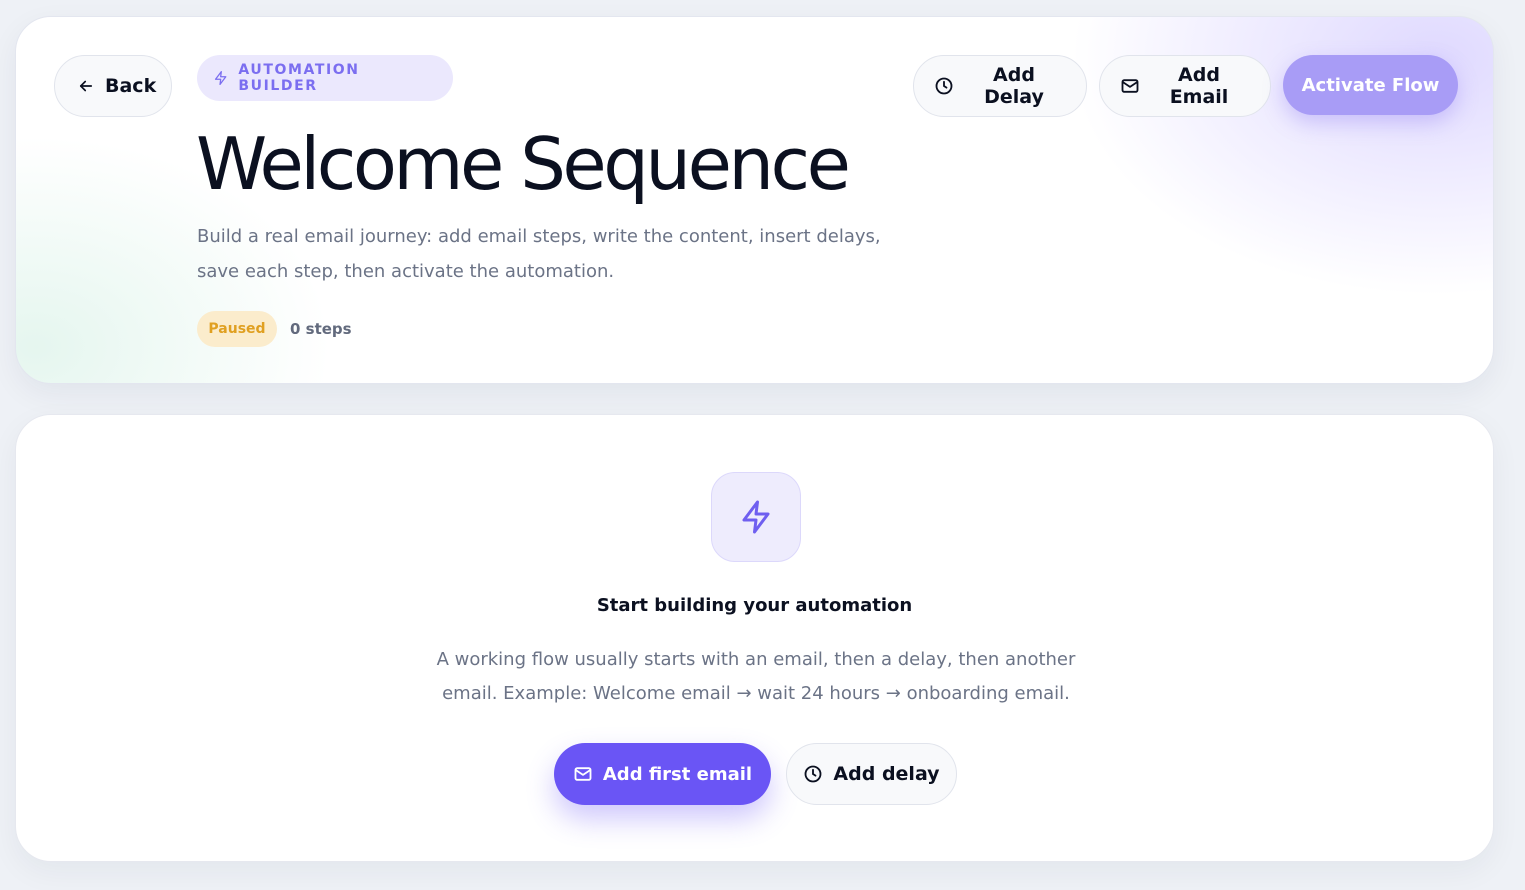 Image resolution: width=1525 pixels, height=890 pixels. What do you see at coordinates (677, 774) in the screenshot?
I see `add-first-email-label: Add first email` at bounding box center [677, 774].